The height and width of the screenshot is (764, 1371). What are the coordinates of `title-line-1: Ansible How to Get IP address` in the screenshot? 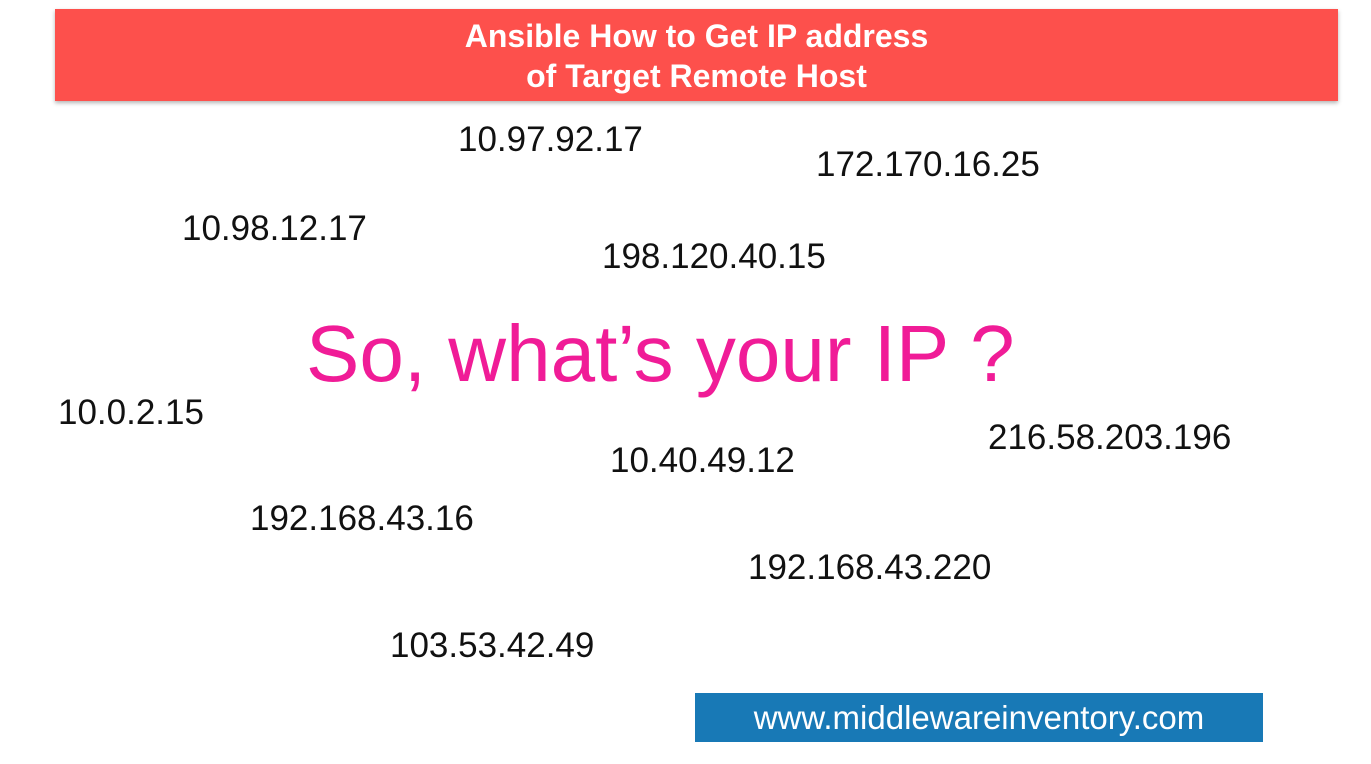 It's located at (696, 36).